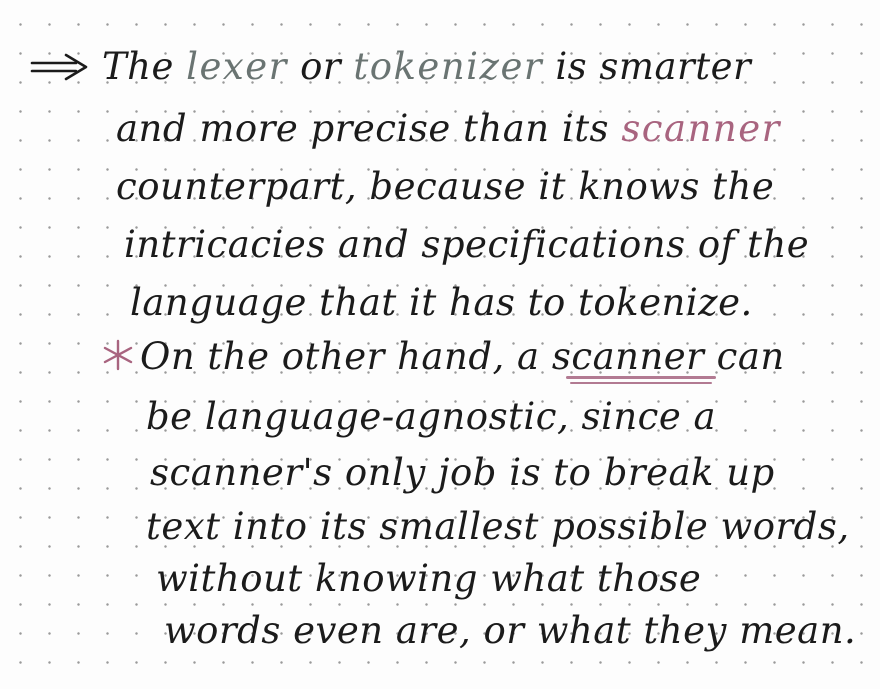 The height and width of the screenshot is (689, 880). Describe the element at coordinates (448, 66) in the screenshot. I see `tokenizer-term: tokenizer` at that location.